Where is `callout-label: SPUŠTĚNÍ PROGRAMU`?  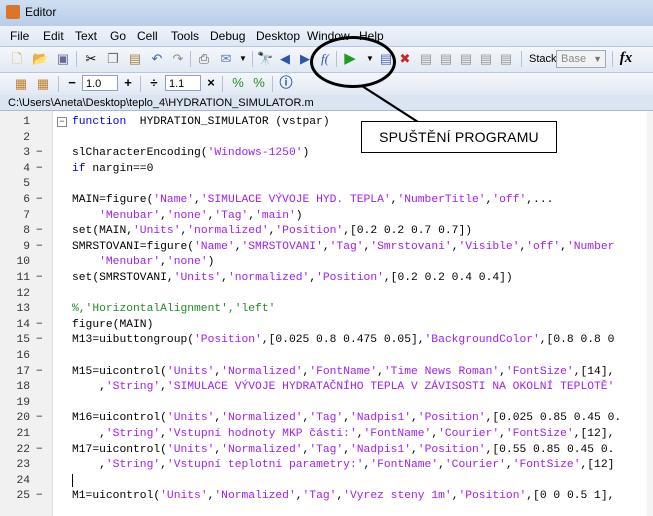 callout-label: SPUŠTĚNÍ PROGRAMU is located at coordinates (459, 137).